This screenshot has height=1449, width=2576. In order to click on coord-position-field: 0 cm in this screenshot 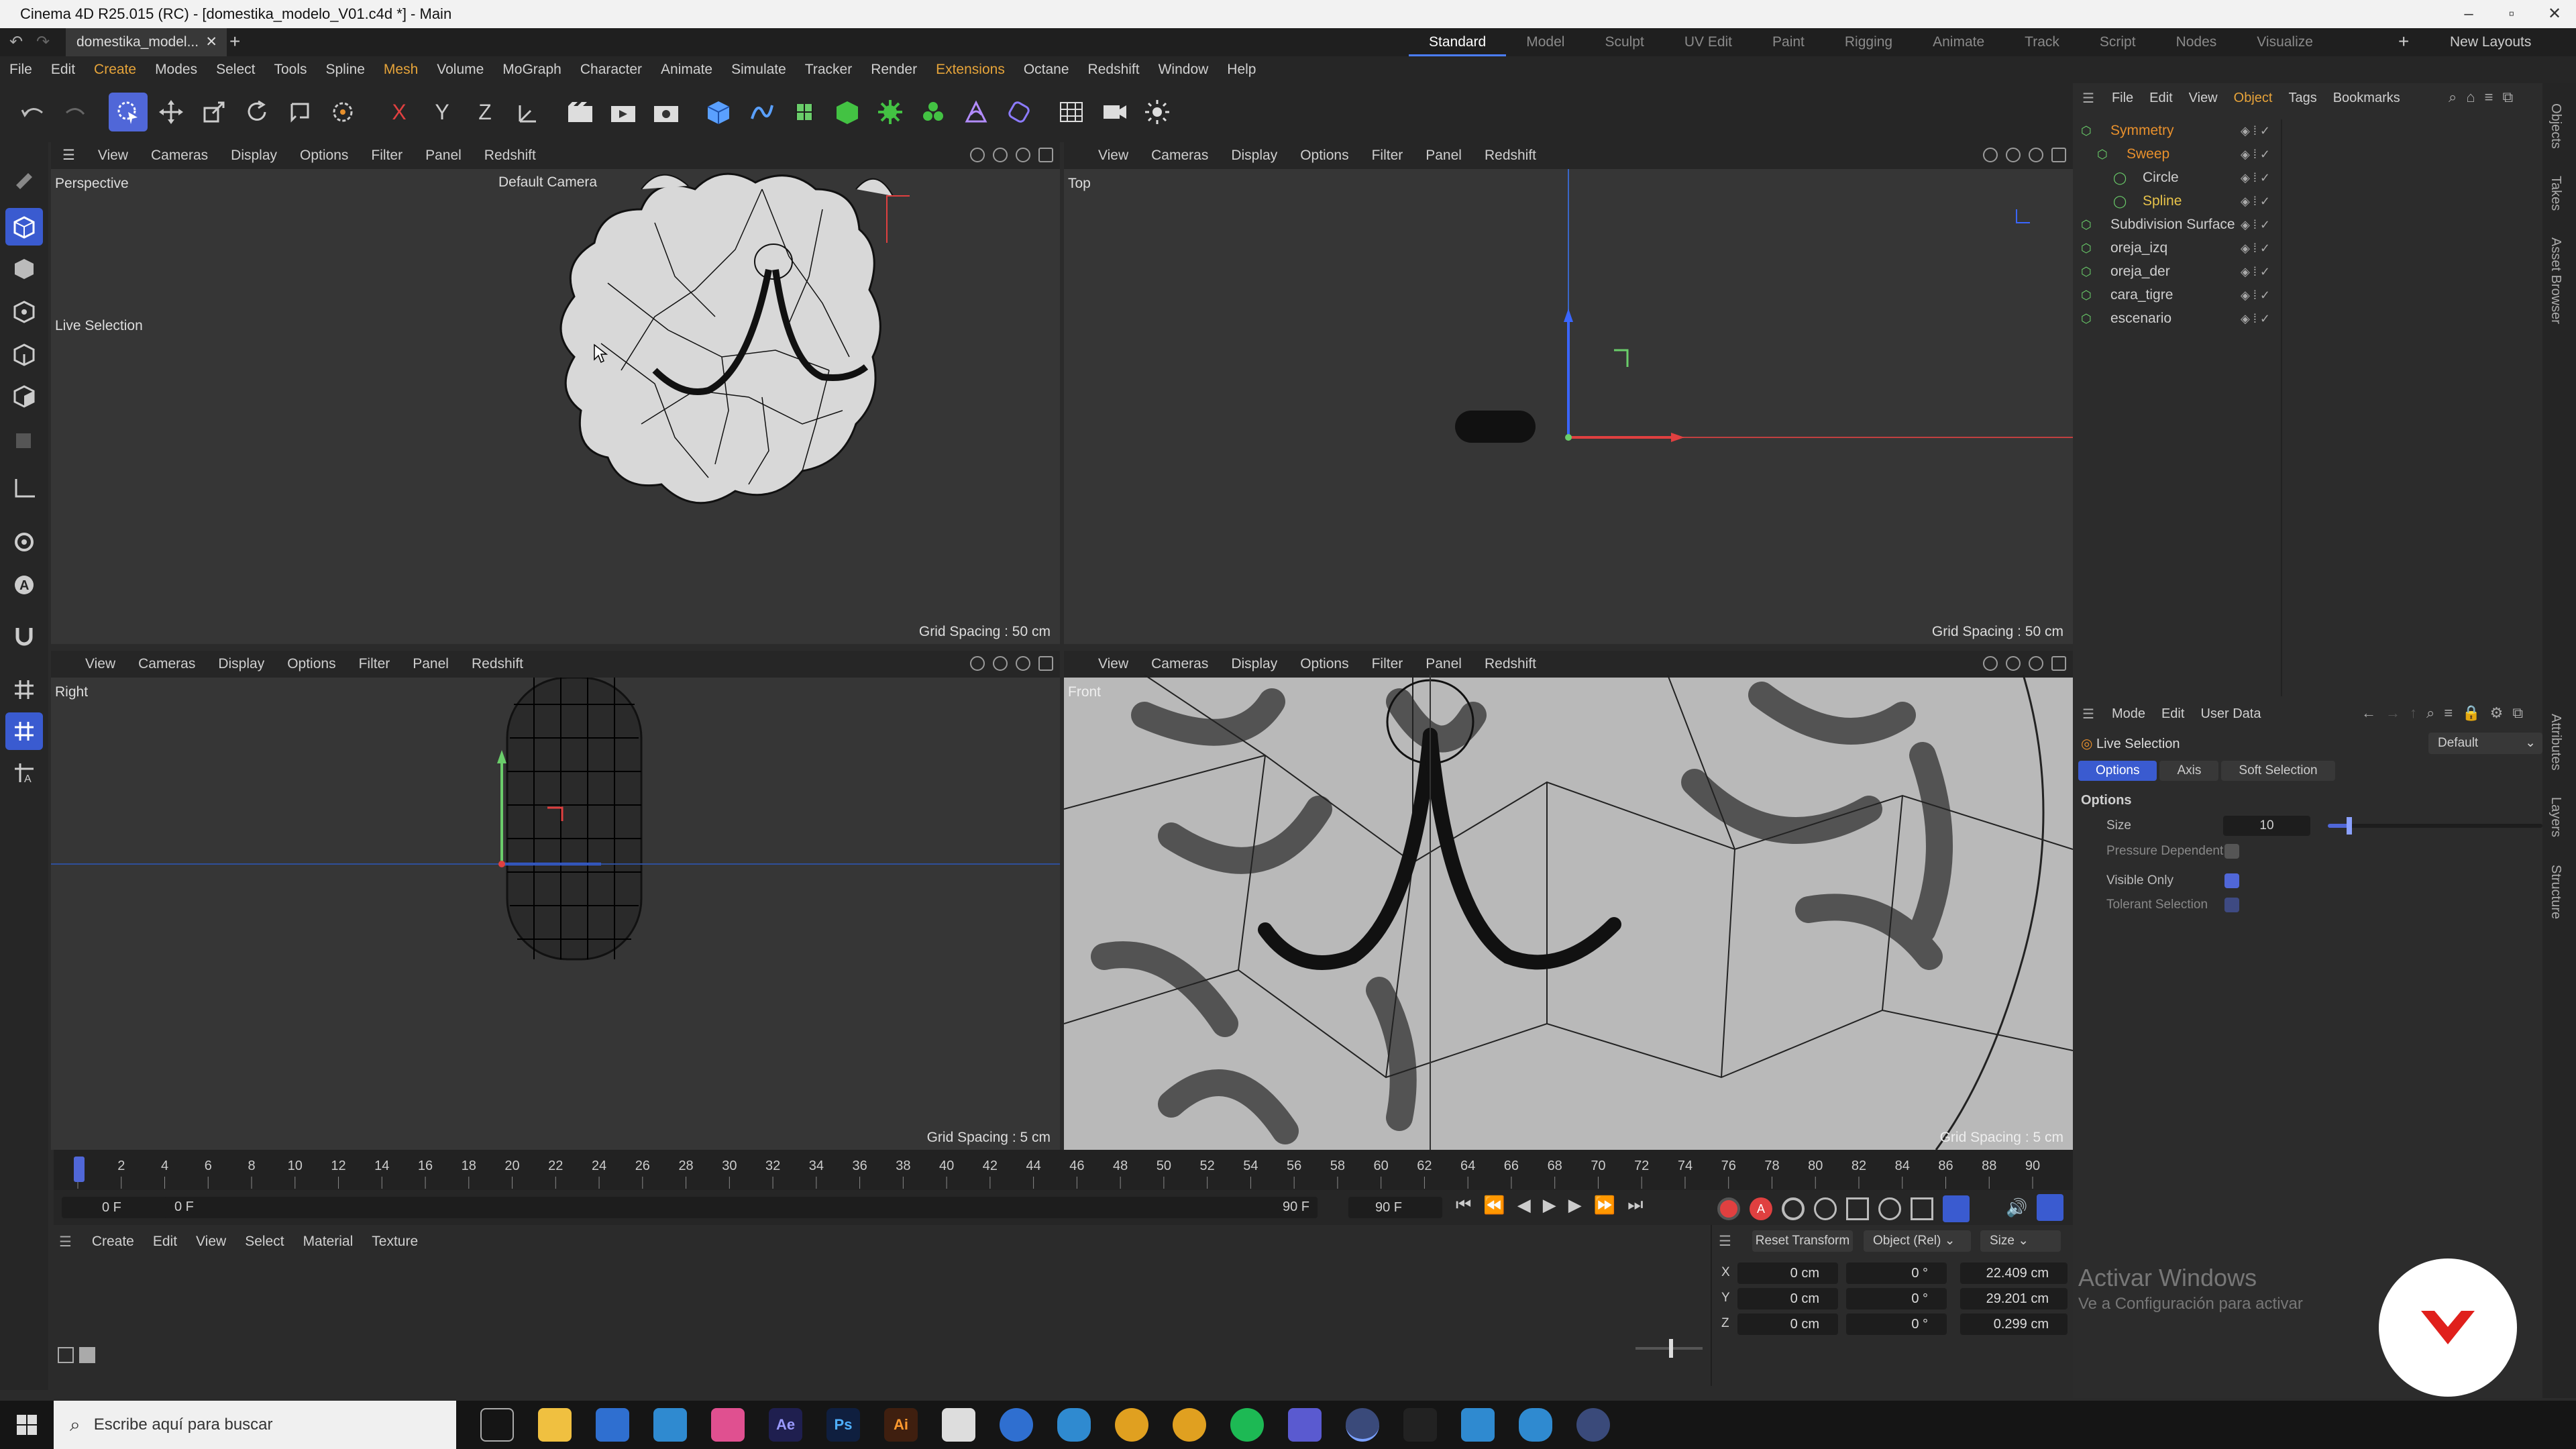, I will do `click(1787, 1324)`.